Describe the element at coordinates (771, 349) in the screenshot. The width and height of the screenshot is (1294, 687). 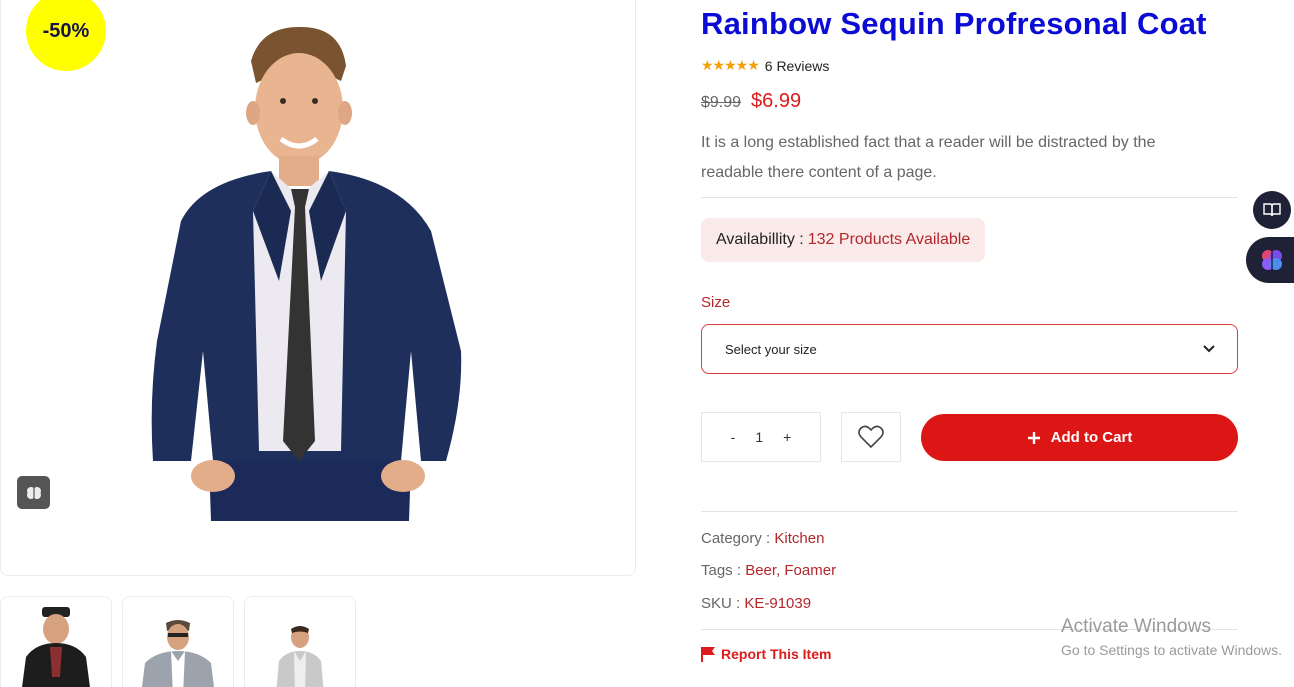
I see `size-select-placeholder: Select your size` at that location.